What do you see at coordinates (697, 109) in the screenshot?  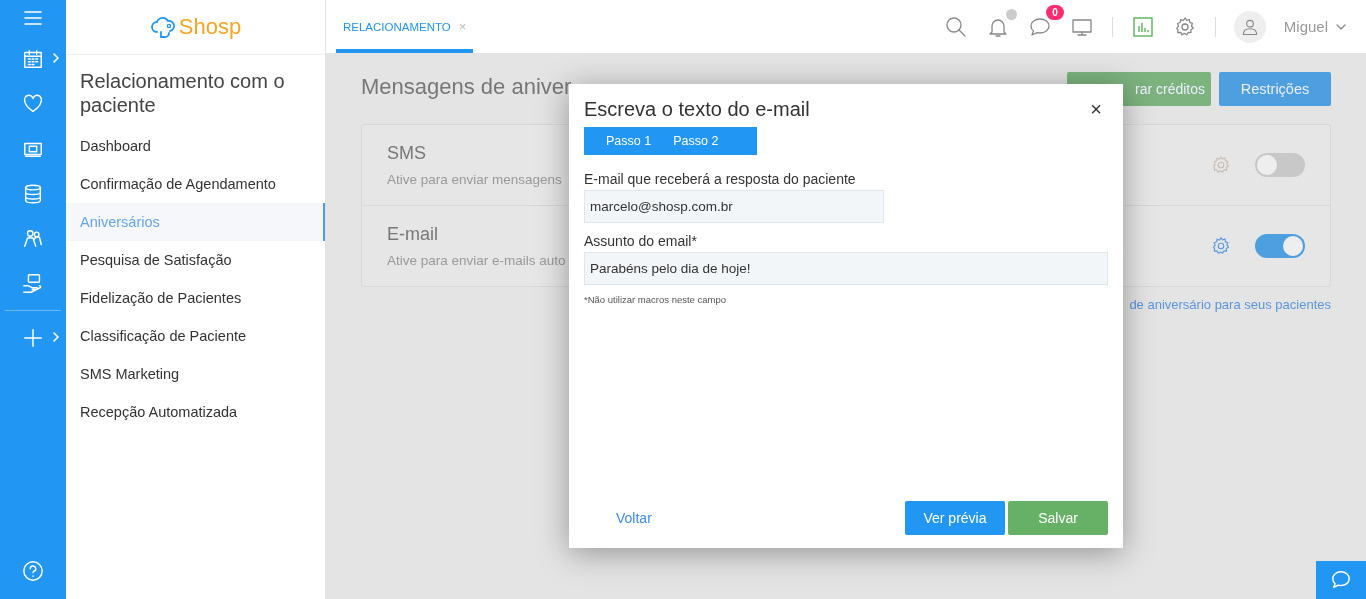 I see `dialog-title: Escreva o texto do e-mail` at bounding box center [697, 109].